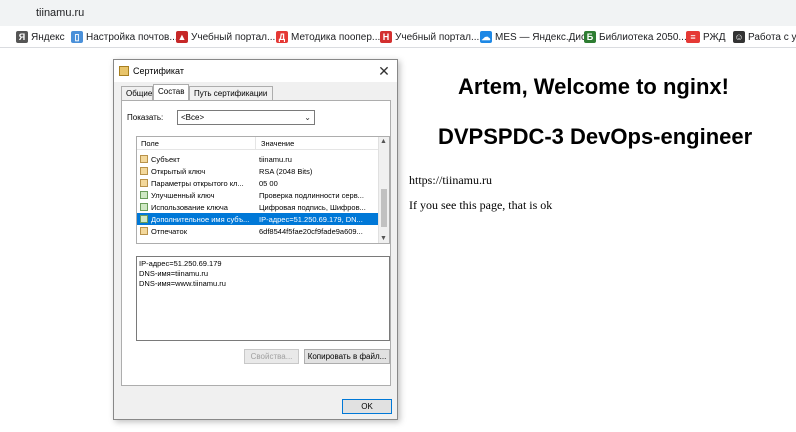 The width and height of the screenshot is (796, 432). I want to click on fields-scrollbar: ▲ ▼, so click(383, 190).